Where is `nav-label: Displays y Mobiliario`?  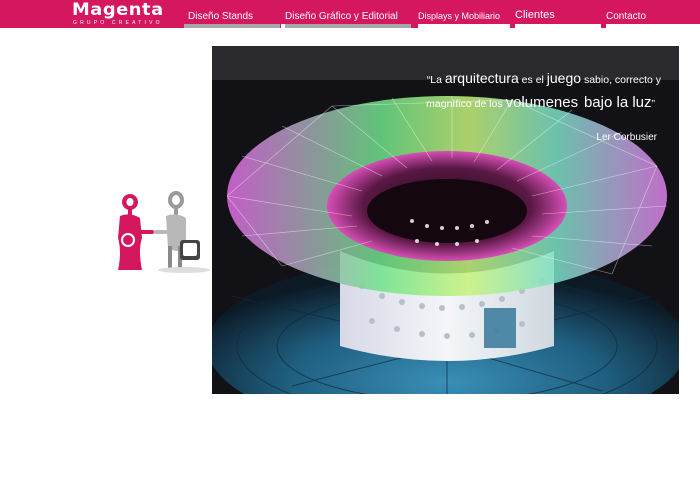
nav-label: Displays y Mobiliario is located at coordinates (459, 16).